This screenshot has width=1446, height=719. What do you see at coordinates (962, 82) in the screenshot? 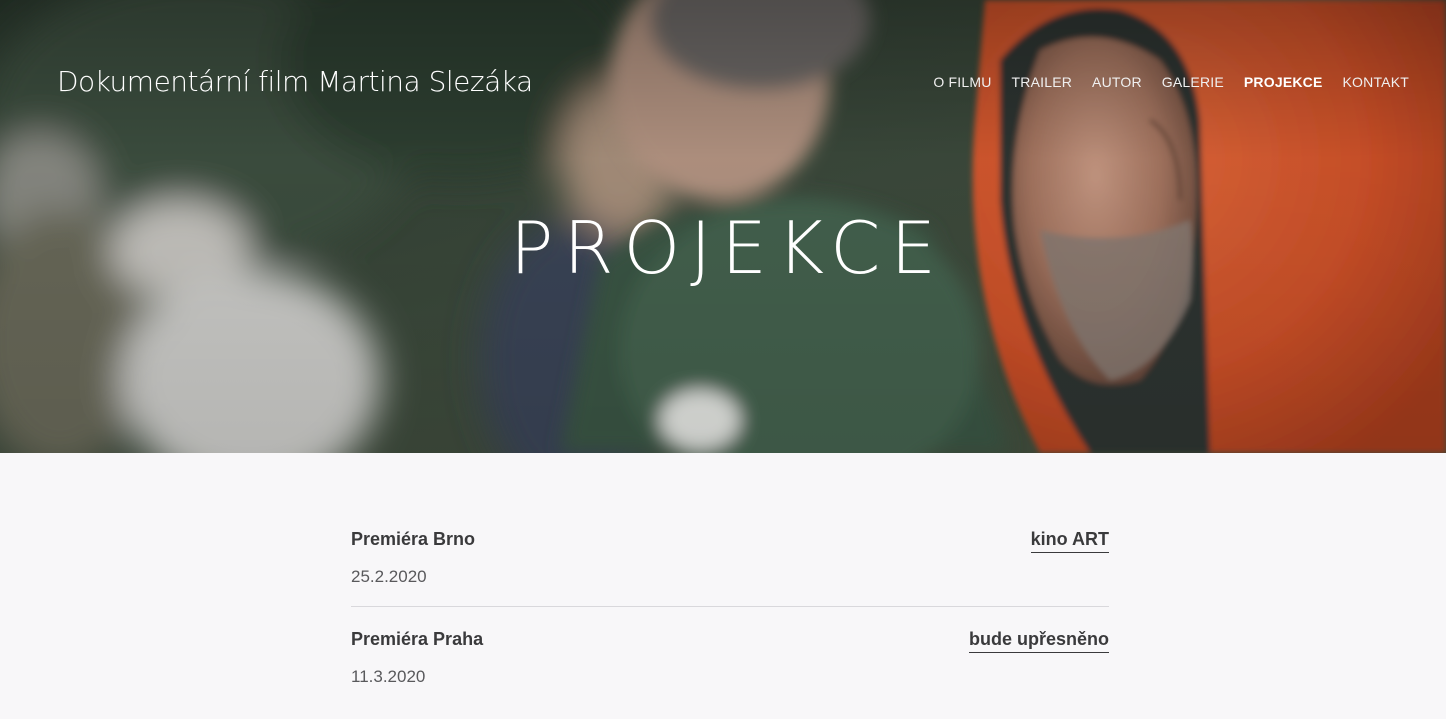
I see `nav-item-o-filmu: O FILMU` at bounding box center [962, 82].